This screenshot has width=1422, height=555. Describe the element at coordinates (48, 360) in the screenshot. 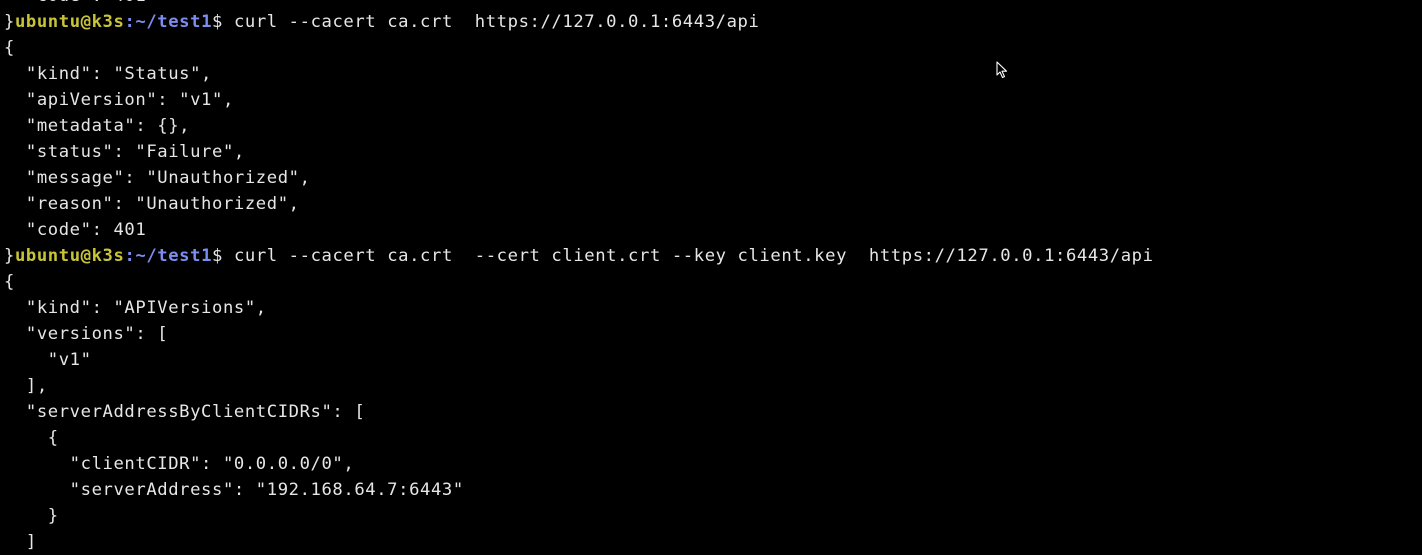

I see `output-line: "v1"` at that location.